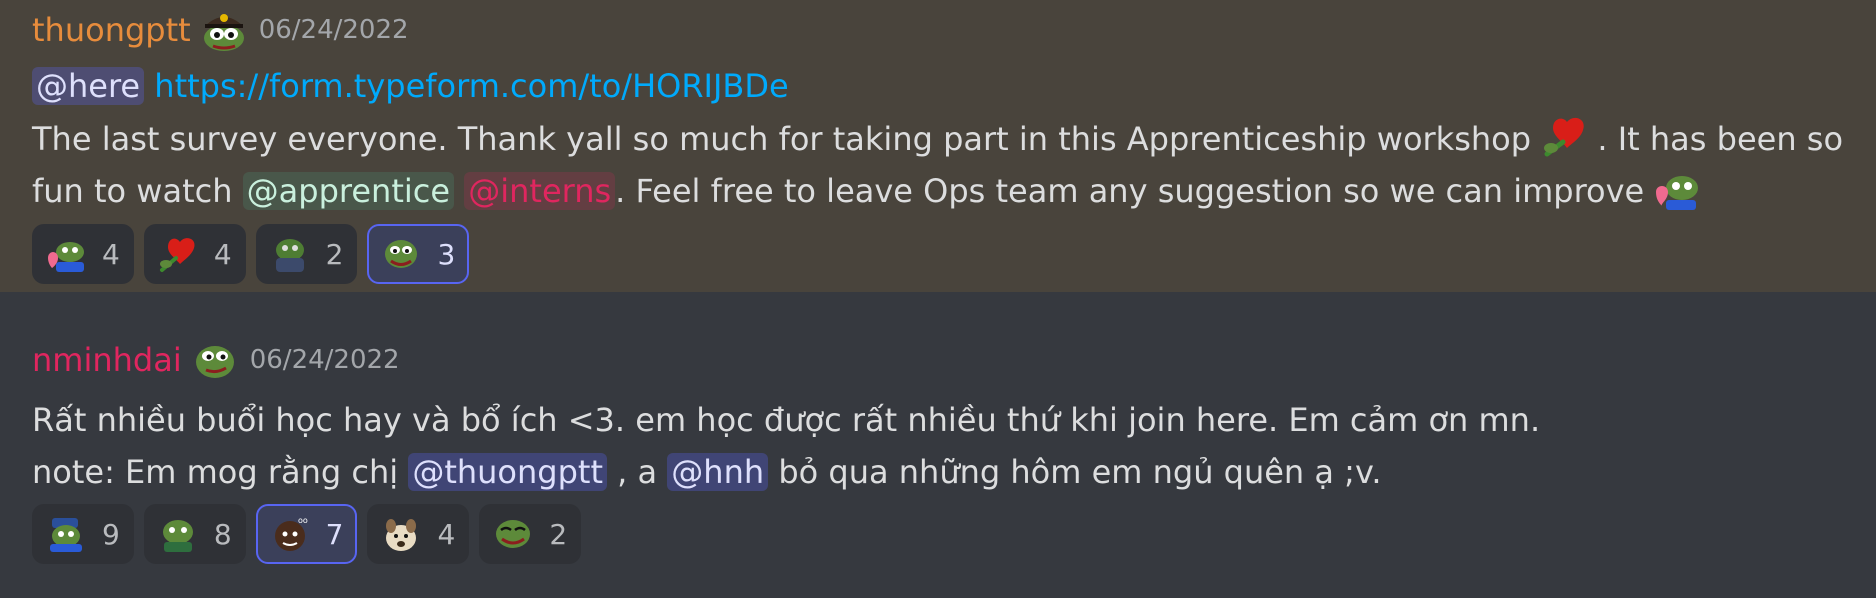 Image resolution: width=1876 pixels, height=598 pixels. I want to click on reaction-pepe-happy: 3, so click(418, 254).